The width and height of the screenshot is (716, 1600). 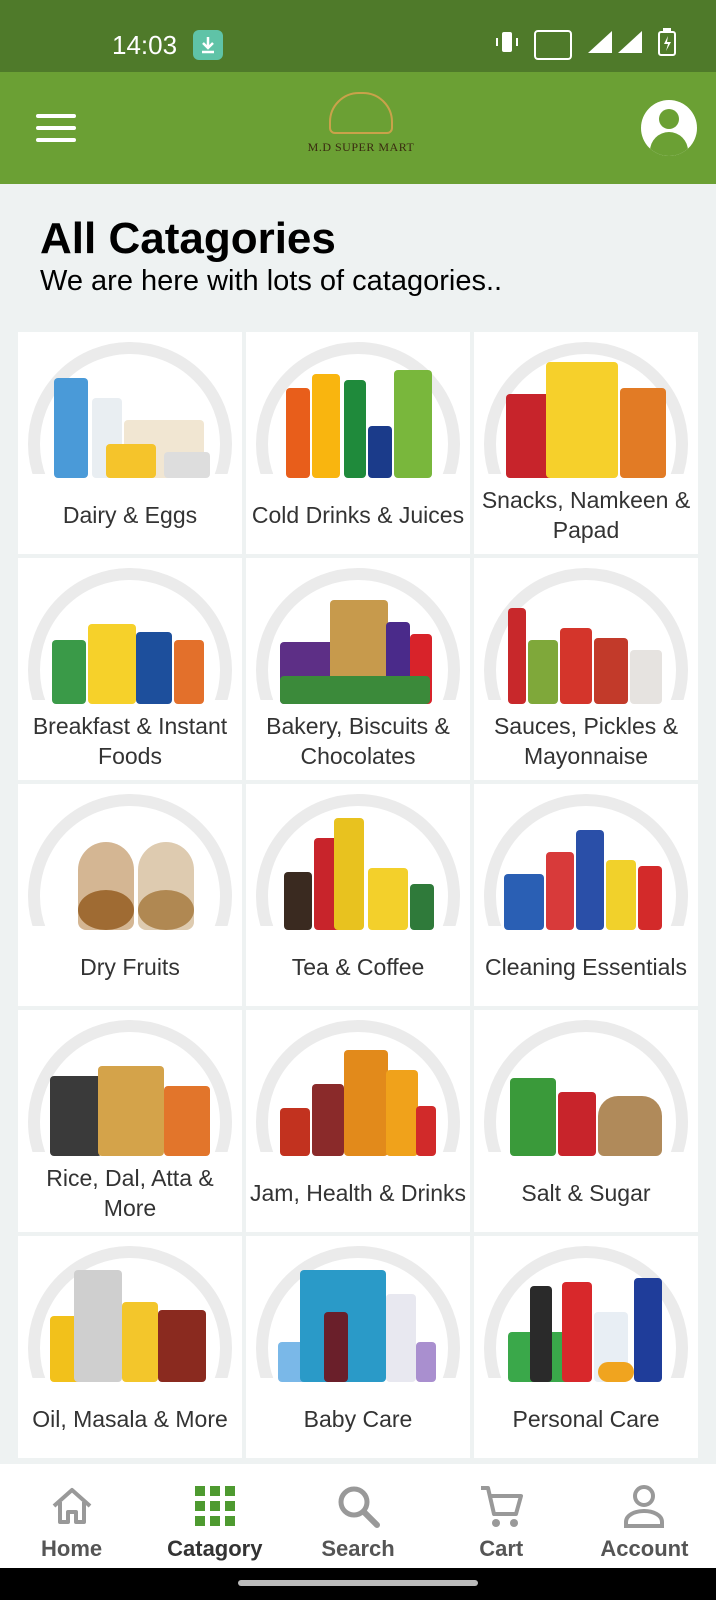 I want to click on category-card-breakfast: Breakfast & Instant Foods, so click(x=130, y=669).